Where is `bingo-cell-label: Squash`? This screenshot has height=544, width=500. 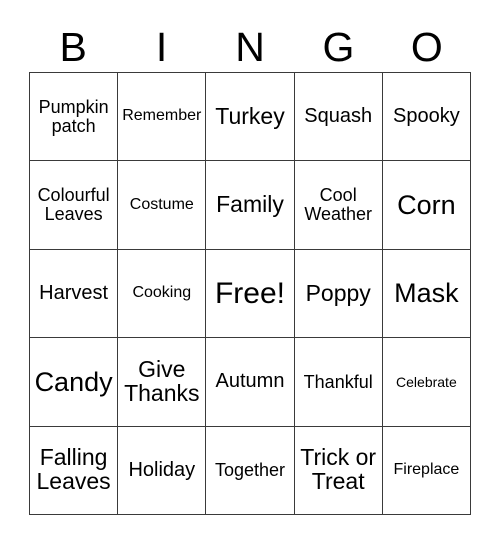 bingo-cell-label: Squash is located at coordinates (338, 116).